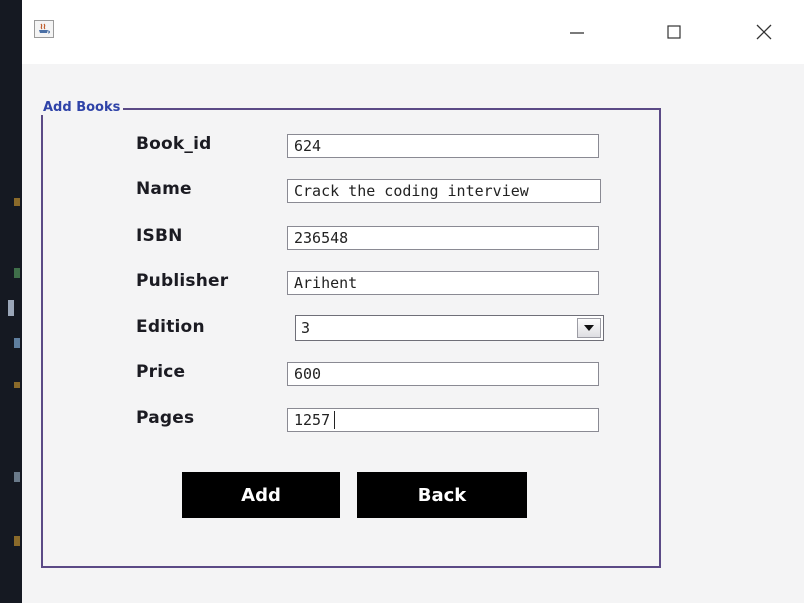  What do you see at coordinates (413, 32) in the screenshot?
I see `title-bar` at bounding box center [413, 32].